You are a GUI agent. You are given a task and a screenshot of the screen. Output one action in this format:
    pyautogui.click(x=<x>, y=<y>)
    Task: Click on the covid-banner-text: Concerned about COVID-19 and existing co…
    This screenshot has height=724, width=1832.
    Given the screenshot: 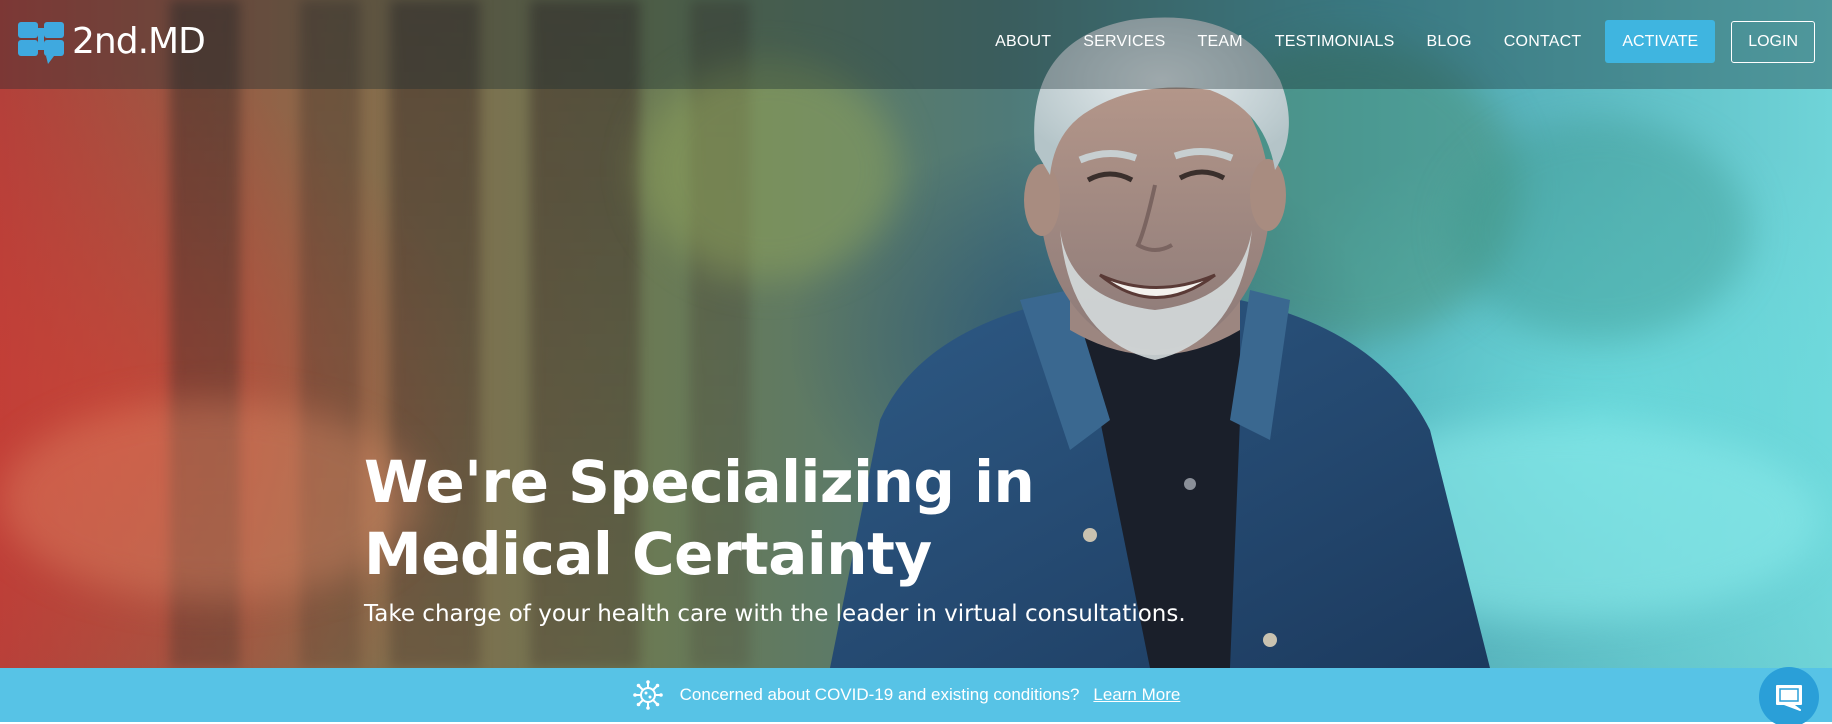 What is the action you would take?
    pyautogui.click(x=879, y=694)
    